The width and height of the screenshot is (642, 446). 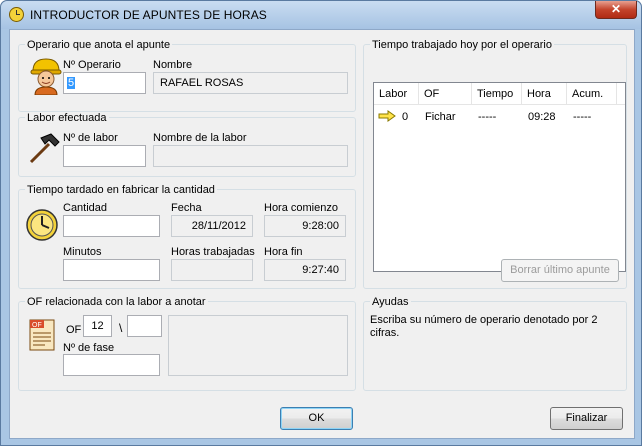 I want to click on hora-fin-field: 9:27:40, so click(x=305, y=270).